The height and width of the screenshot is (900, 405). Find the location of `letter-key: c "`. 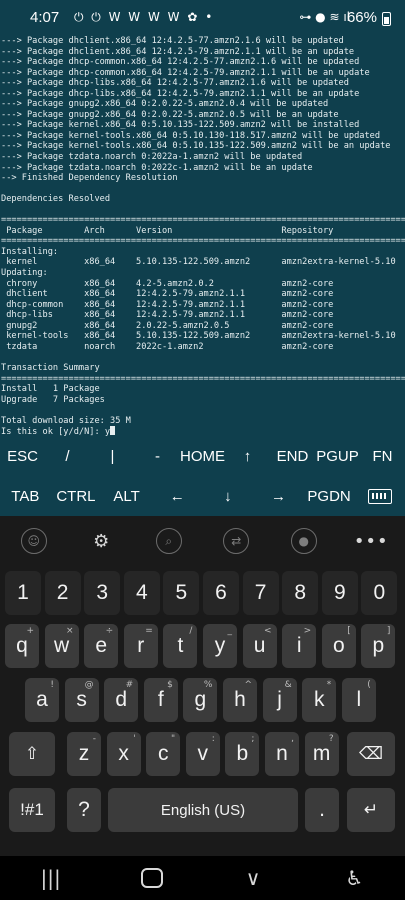

letter-key: c " is located at coordinates (163, 754).